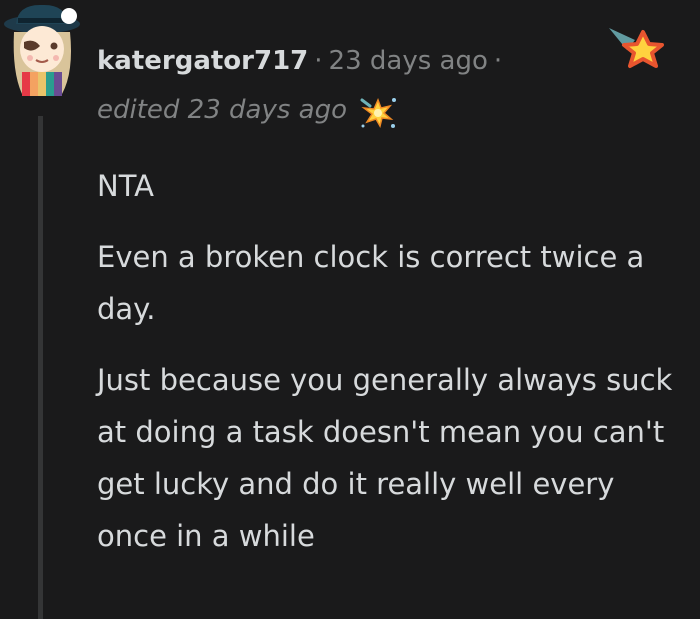  What do you see at coordinates (202, 61) in the screenshot?
I see `username-link: katergator717` at bounding box center [202, 61].